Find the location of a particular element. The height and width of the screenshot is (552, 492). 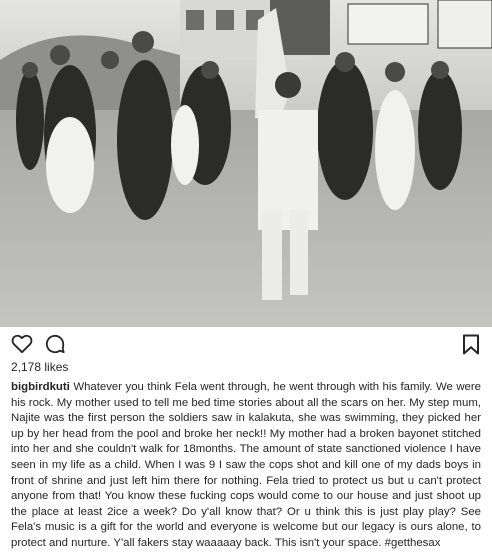

heart-icon is located at coordinates (22, 344).